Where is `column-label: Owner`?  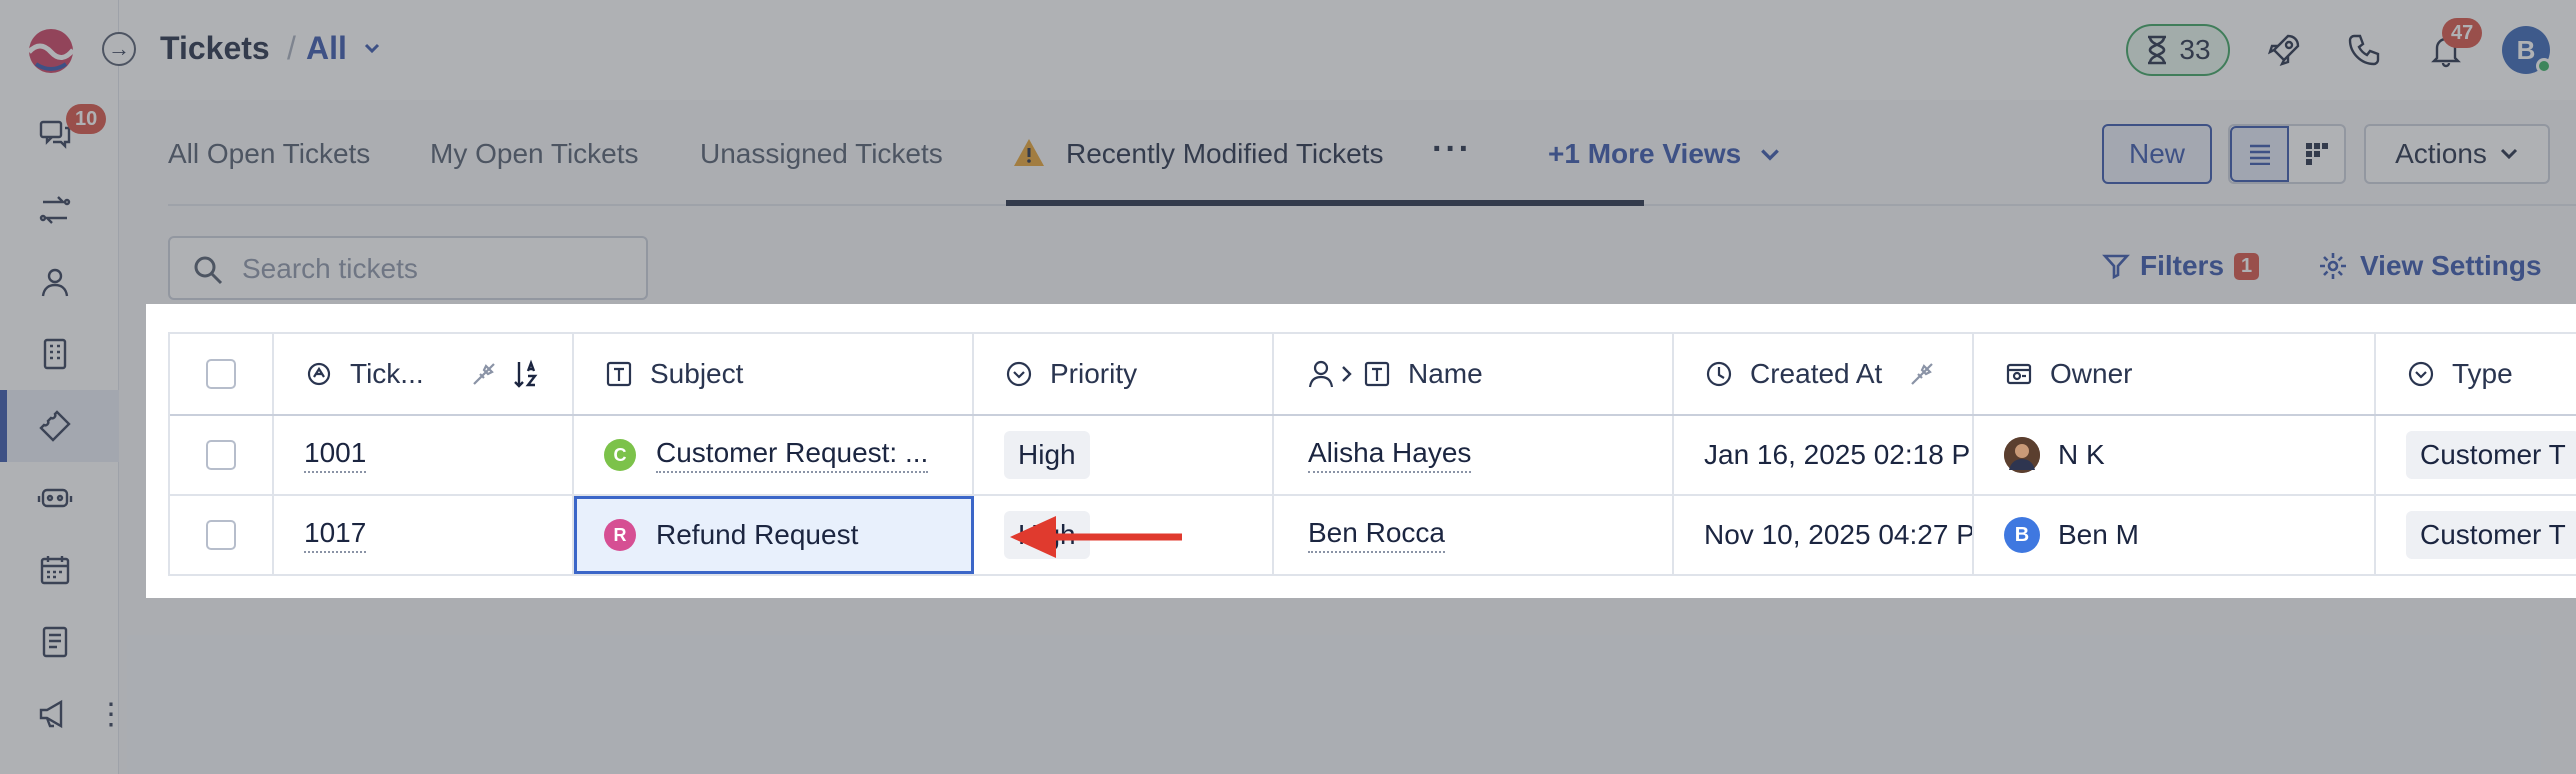
column-label: Owner is located at coordinates (2091, 373).